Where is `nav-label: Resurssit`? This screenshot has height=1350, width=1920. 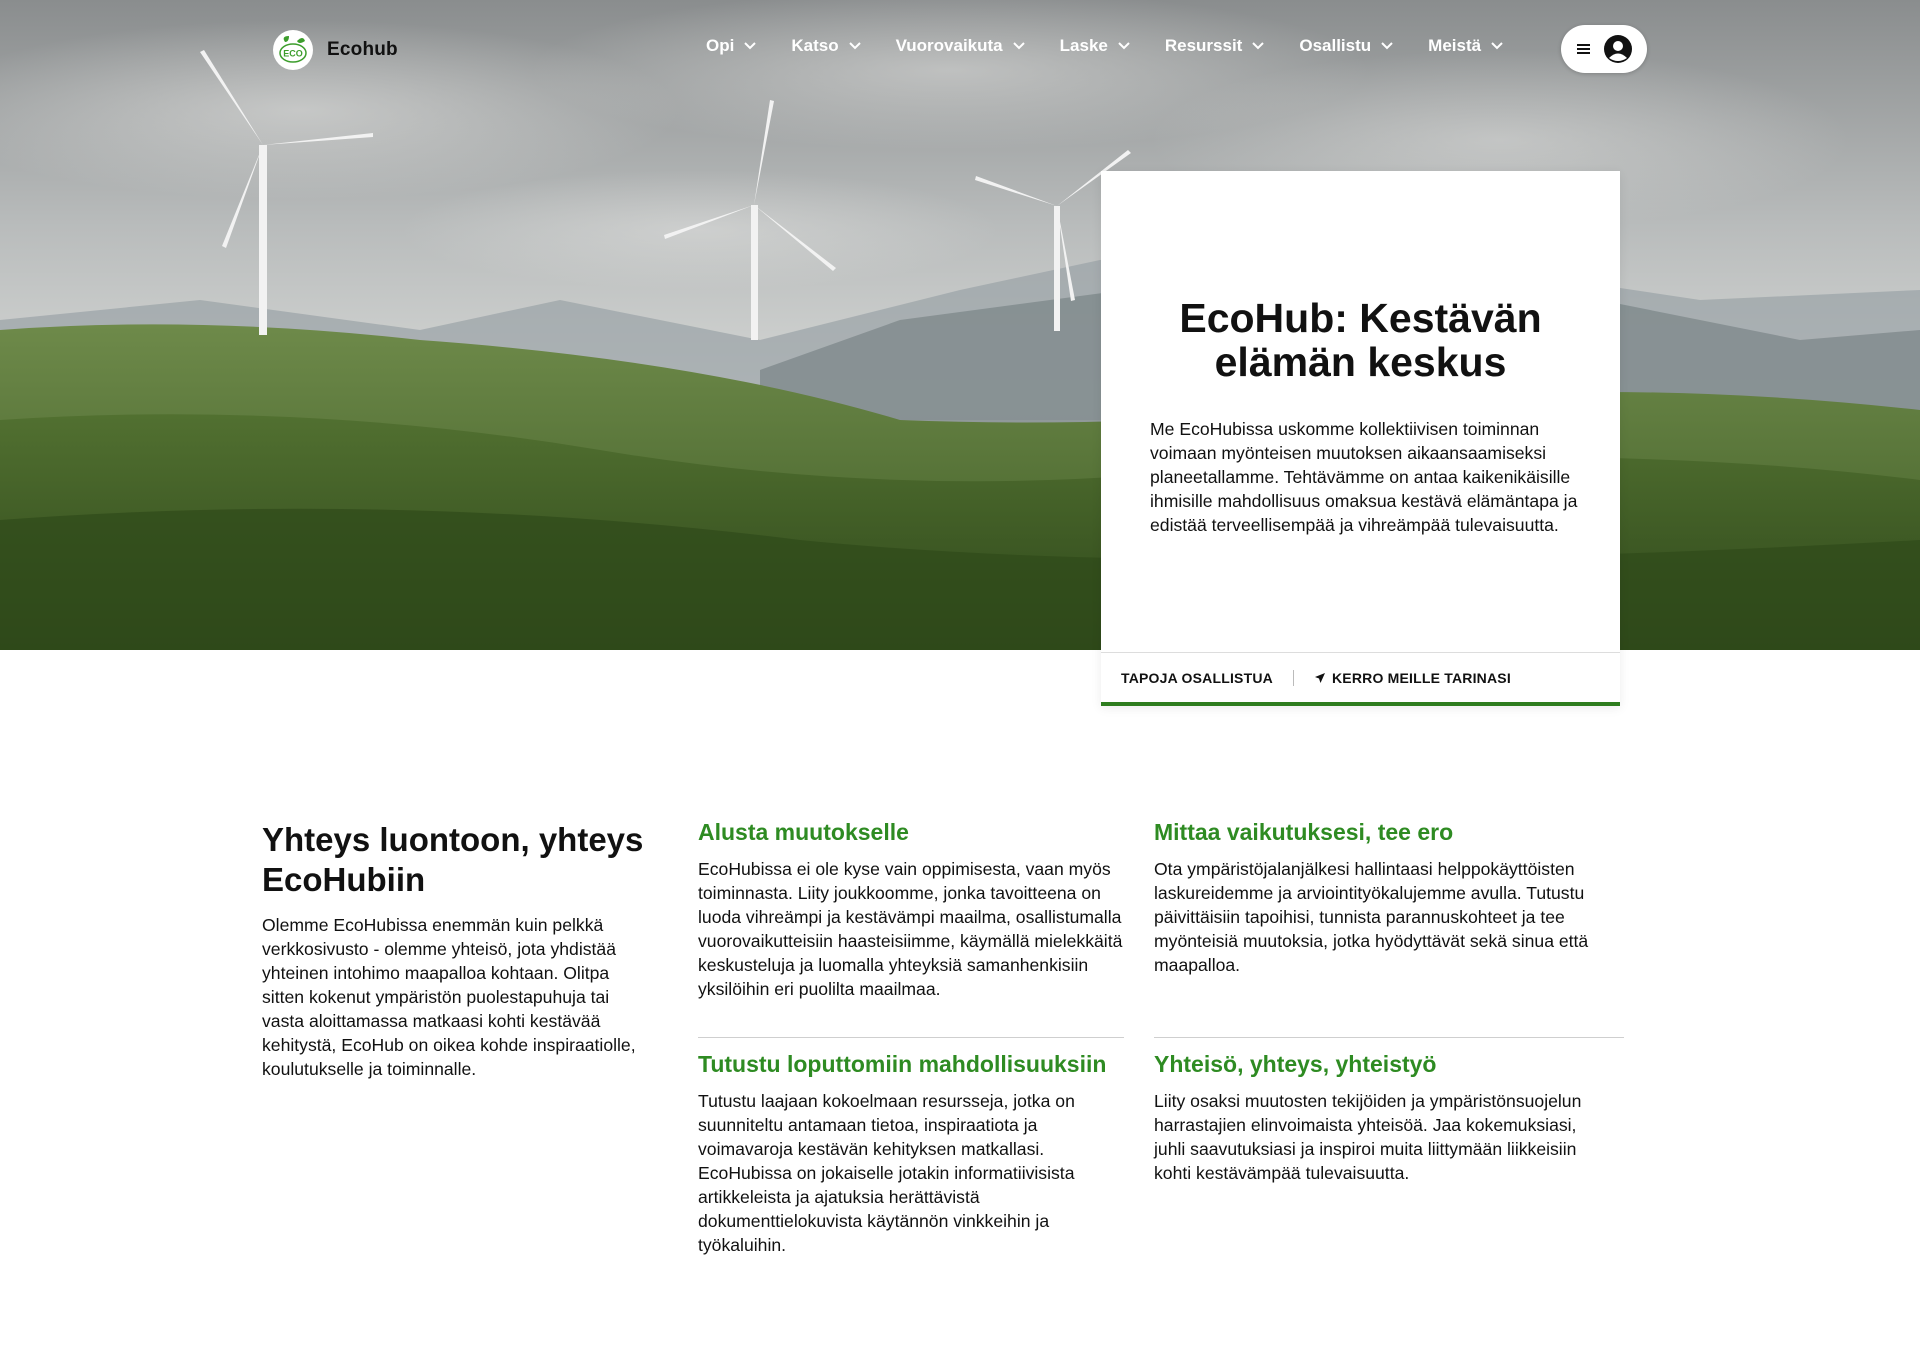 nav-label: Resurssit is located at coordinates (1203, 45).